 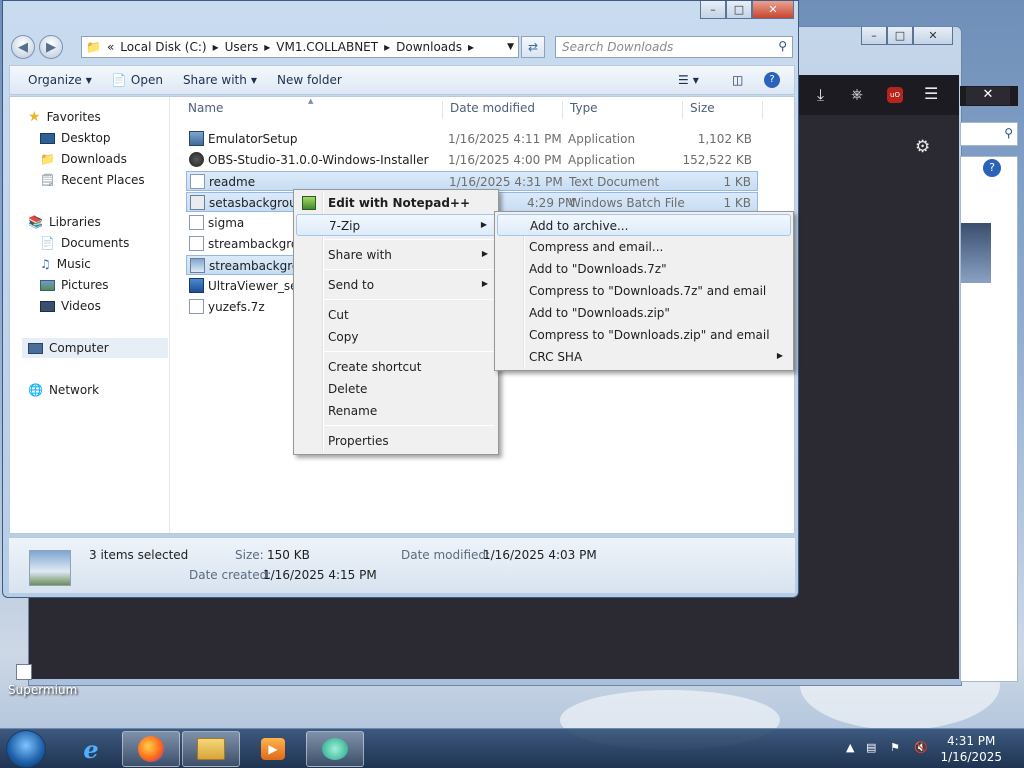 I want to click on menu-item-add-to-zip: Add to "Downloads.zip", so click(x=644, y=313).